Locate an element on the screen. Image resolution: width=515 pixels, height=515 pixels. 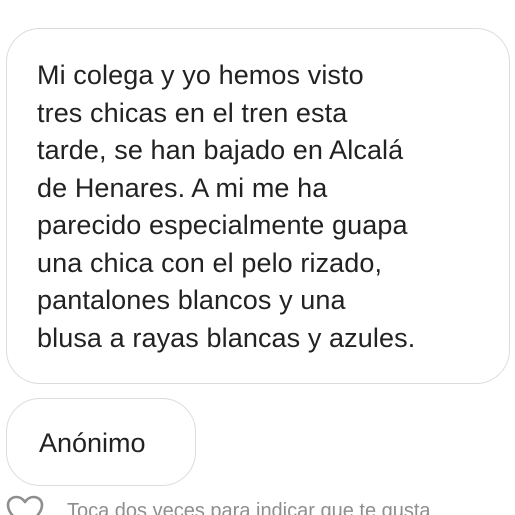
message-line: tres chicas en el tren esta is located at coordinates (192, 112).